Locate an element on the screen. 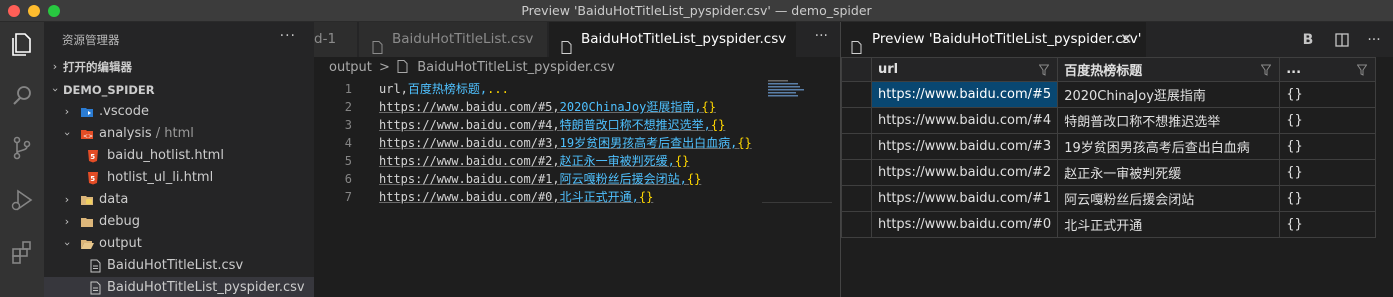 Image resolution: width=1393 pixels, height=297 pixels. table-row: https://www.baidu.com/#4 特朗普改口称不想推迟选举 {} is located at coordinates (1109, 120).